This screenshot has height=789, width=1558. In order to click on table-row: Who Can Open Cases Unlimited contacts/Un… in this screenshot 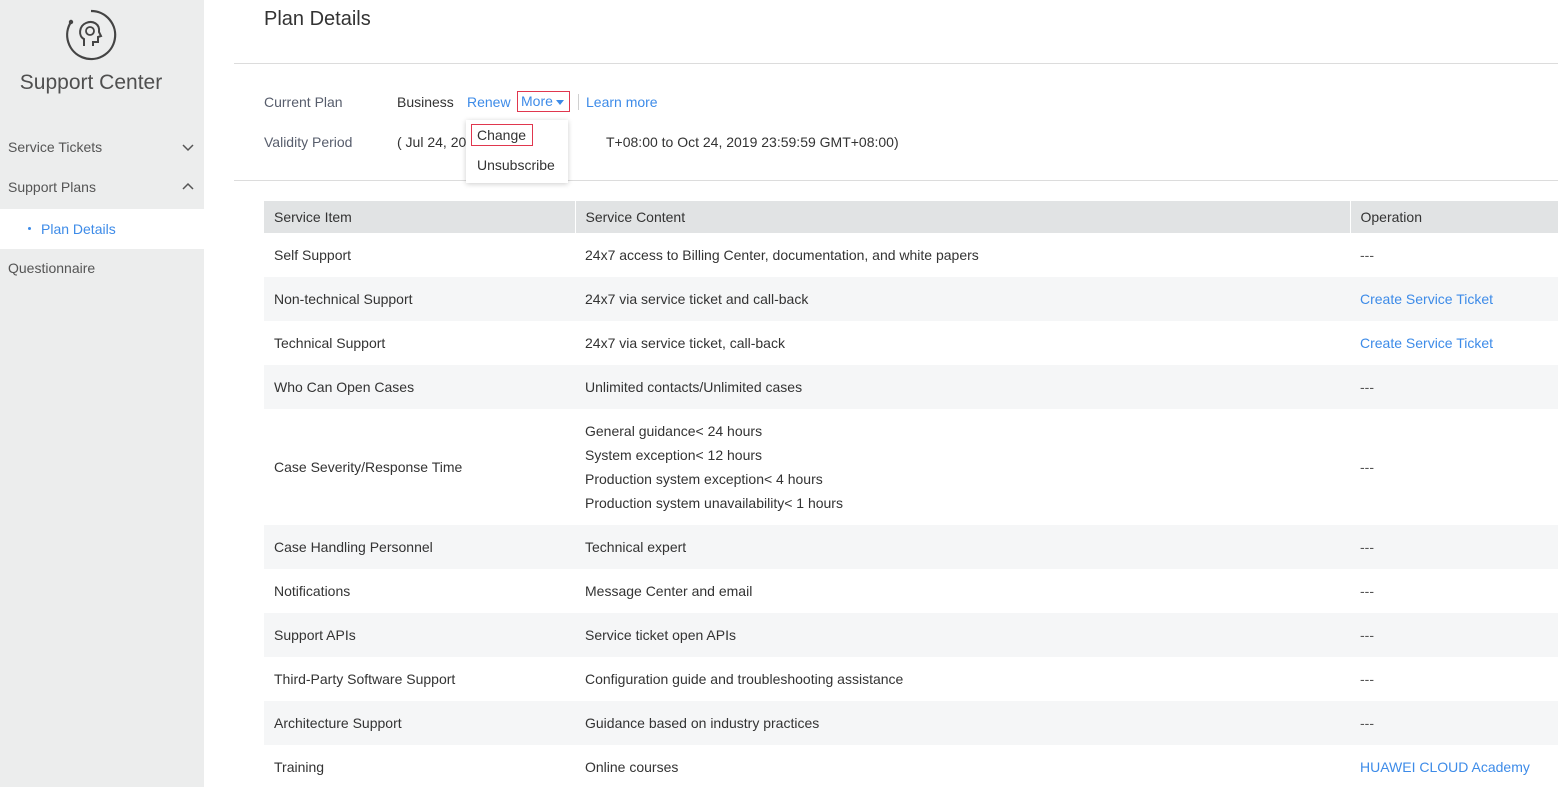, I will do `click(911, 387)`.